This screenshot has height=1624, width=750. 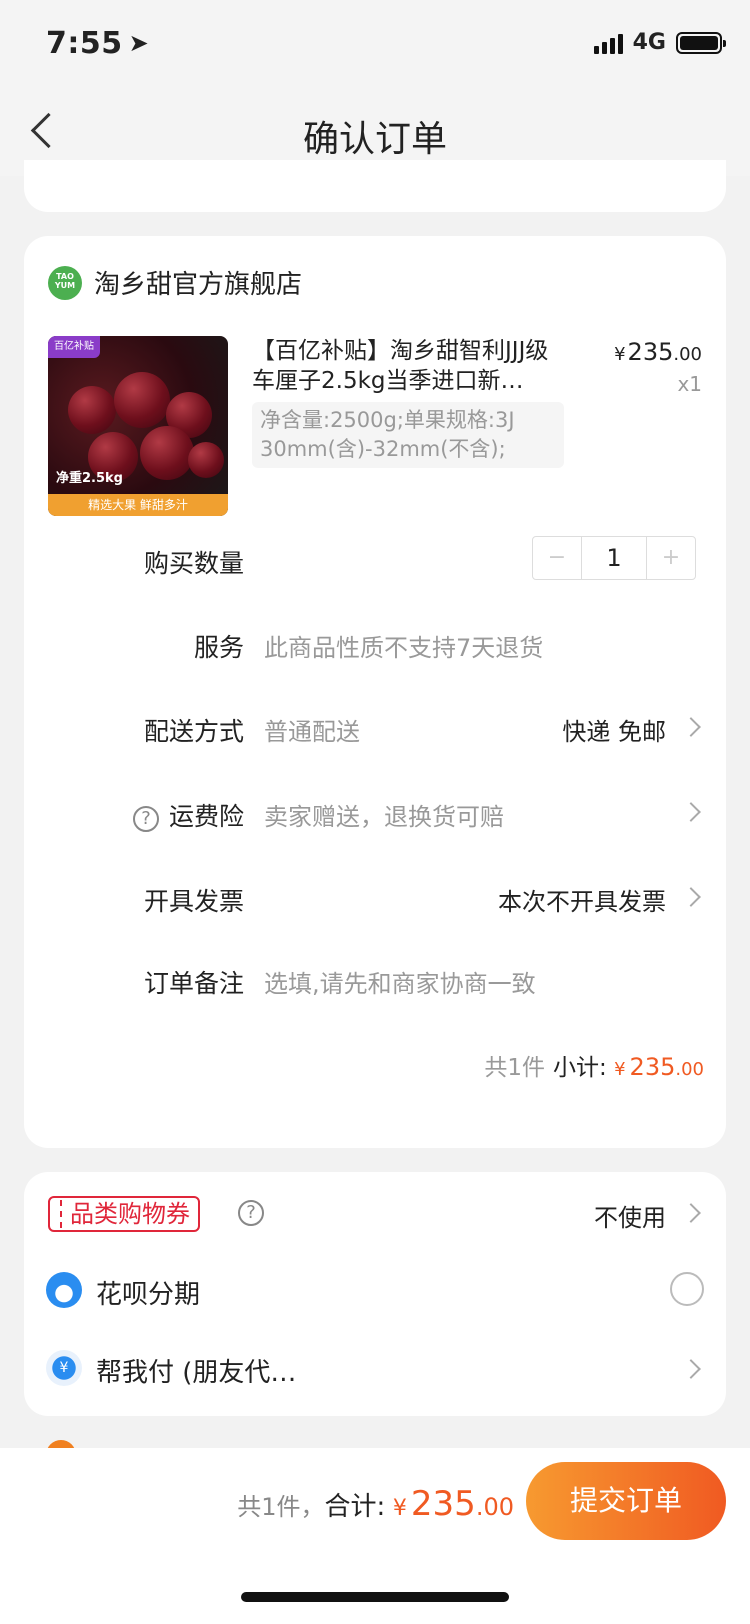 What do you see at coordinates (701, 42) in the screenshot?
I see `battery-icon` at bounding box center [701, 42].